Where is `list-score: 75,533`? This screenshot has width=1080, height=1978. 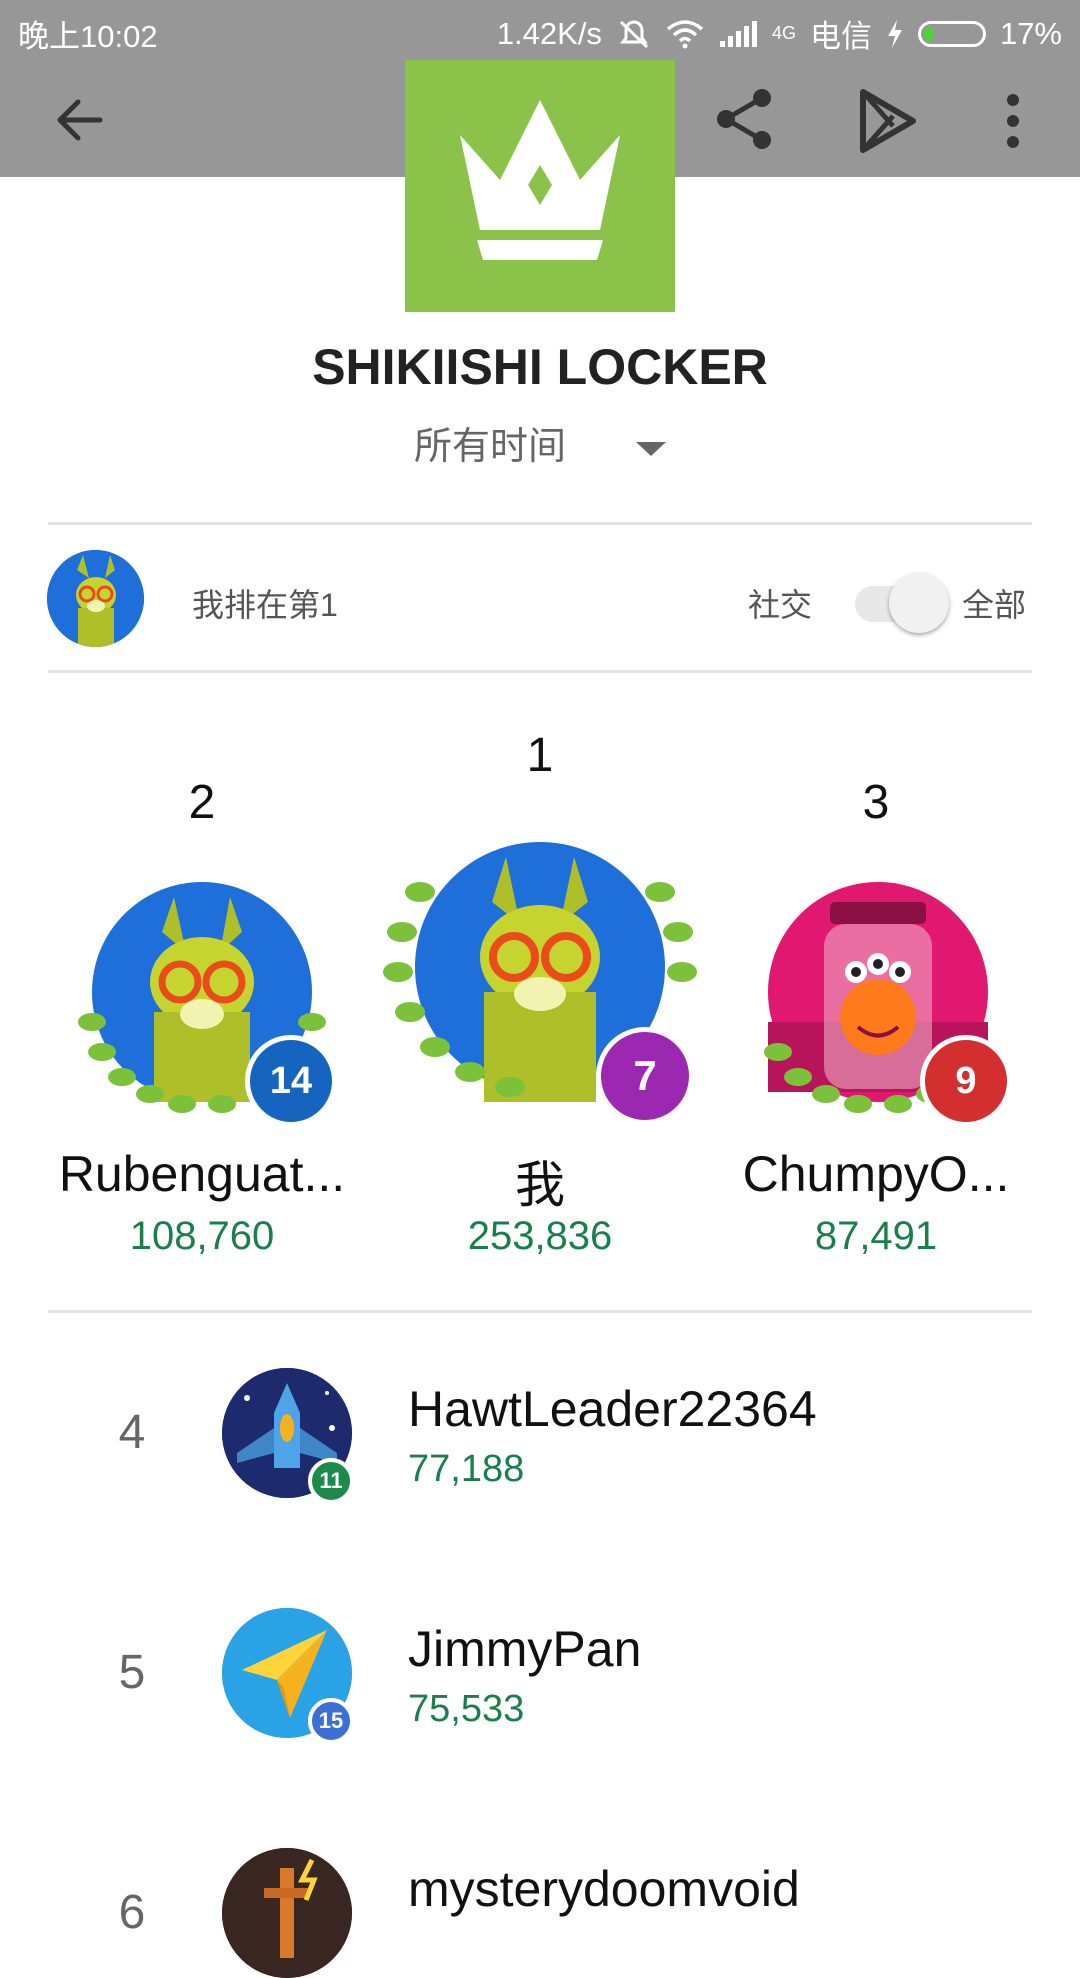 list-score: 75,533 is located at coordinates (466, 1709).